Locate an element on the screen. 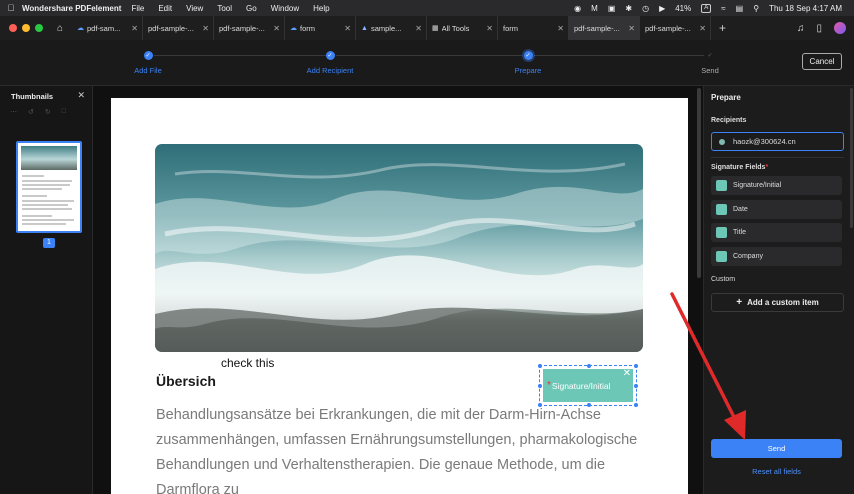  field-title: Title is located at coordinates (776, 232).